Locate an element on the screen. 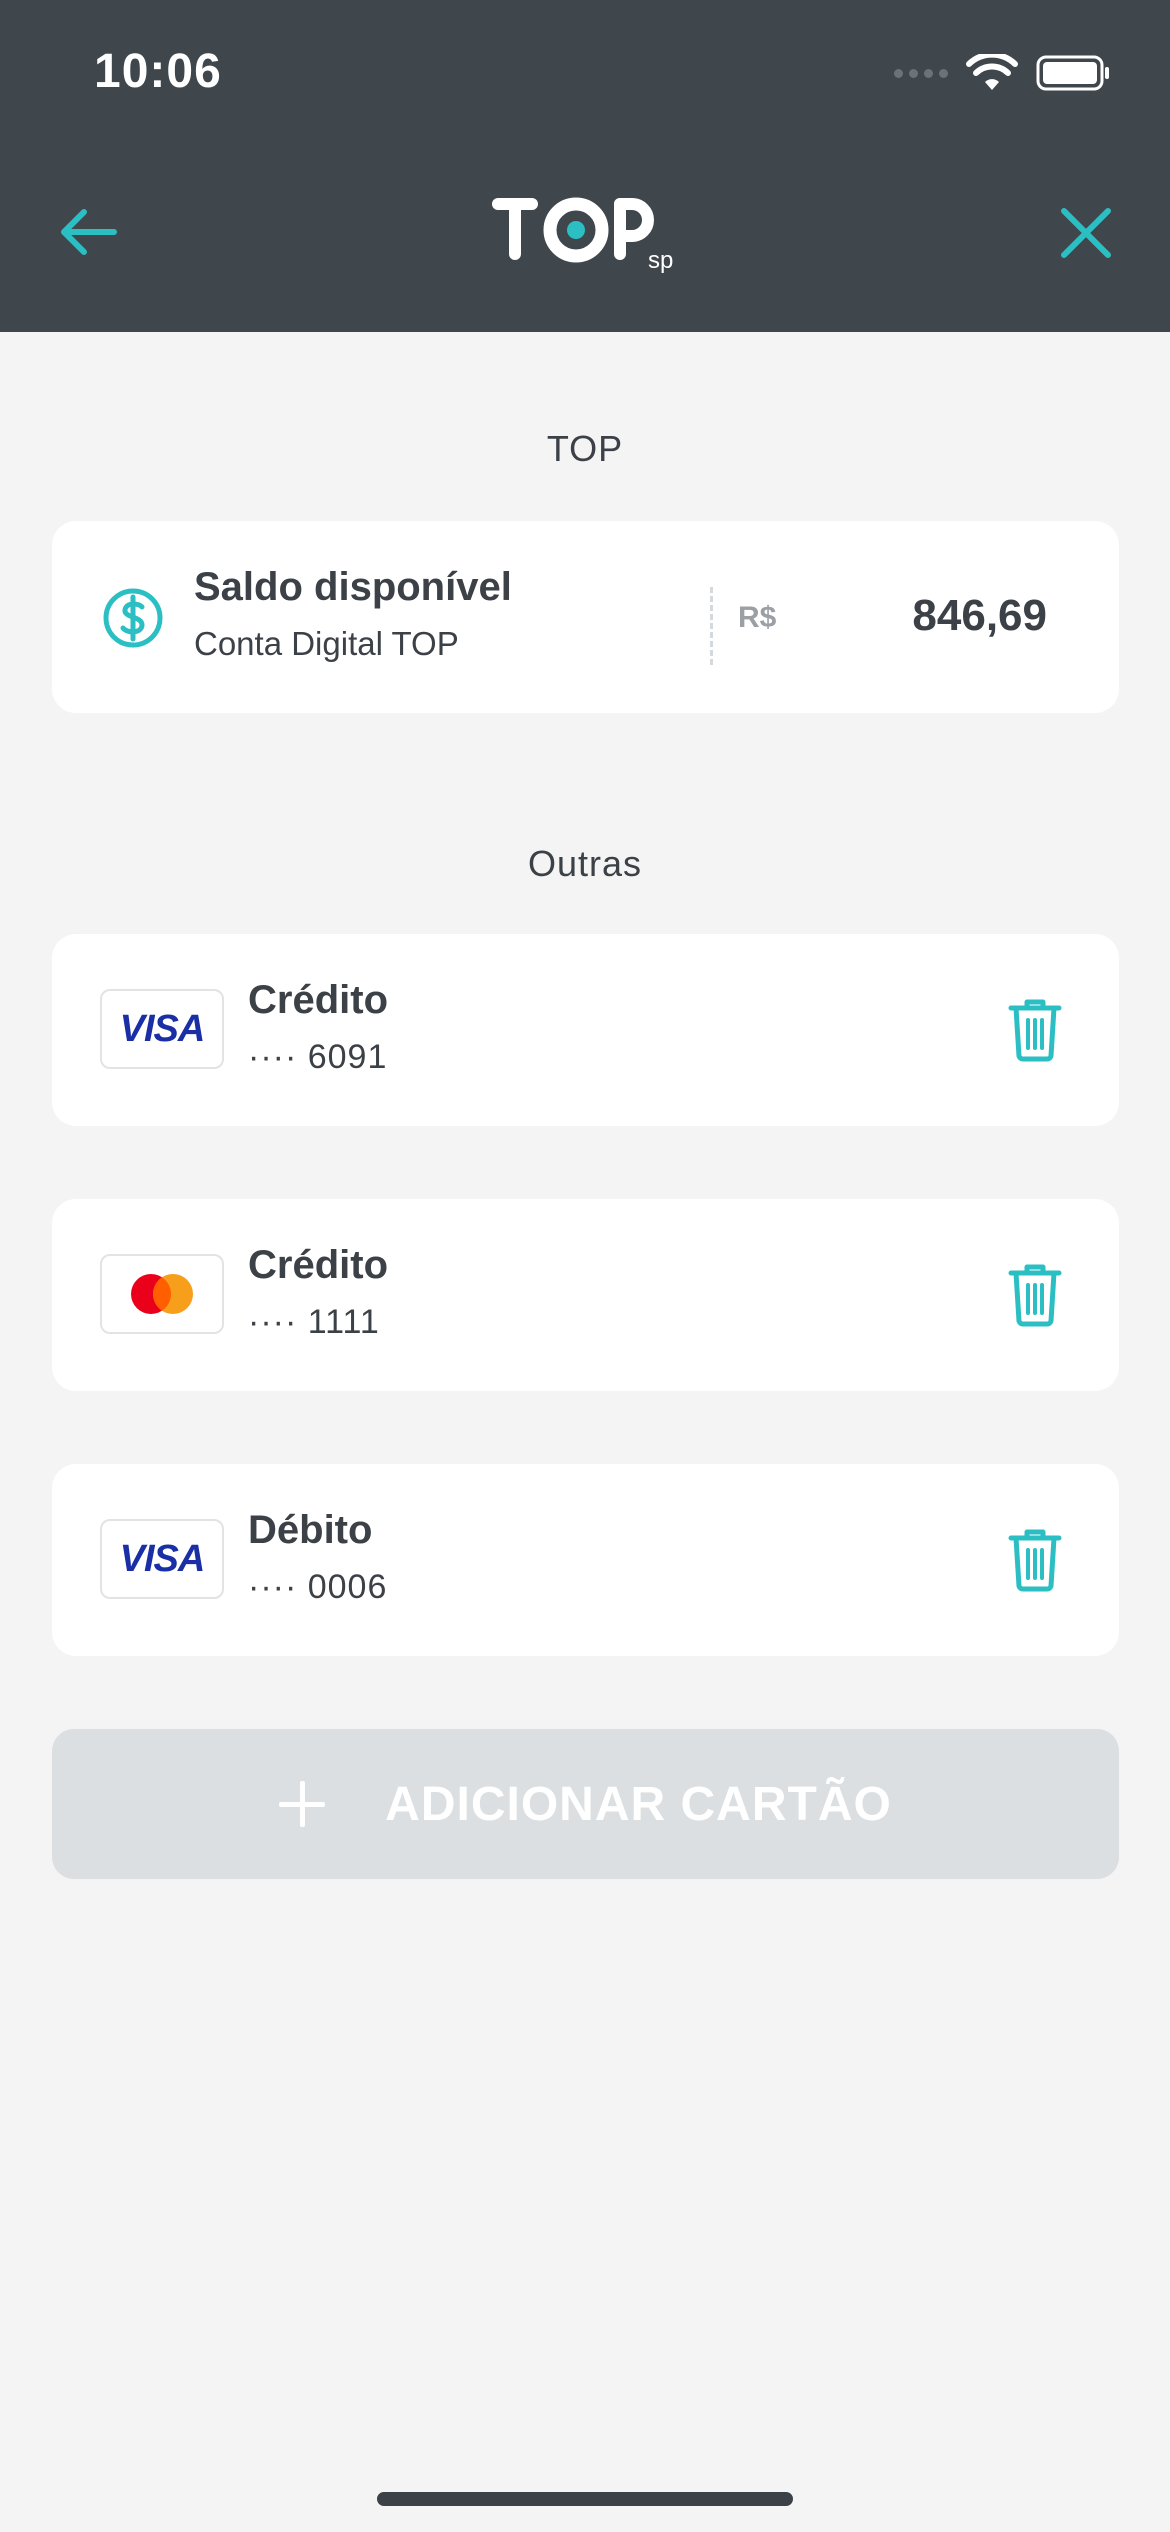 Image resolution: width=1170 pixels, height=2532 pixels. add-card-button: ADICIONAR CARTÃO is located at coordinates (585, 1804).